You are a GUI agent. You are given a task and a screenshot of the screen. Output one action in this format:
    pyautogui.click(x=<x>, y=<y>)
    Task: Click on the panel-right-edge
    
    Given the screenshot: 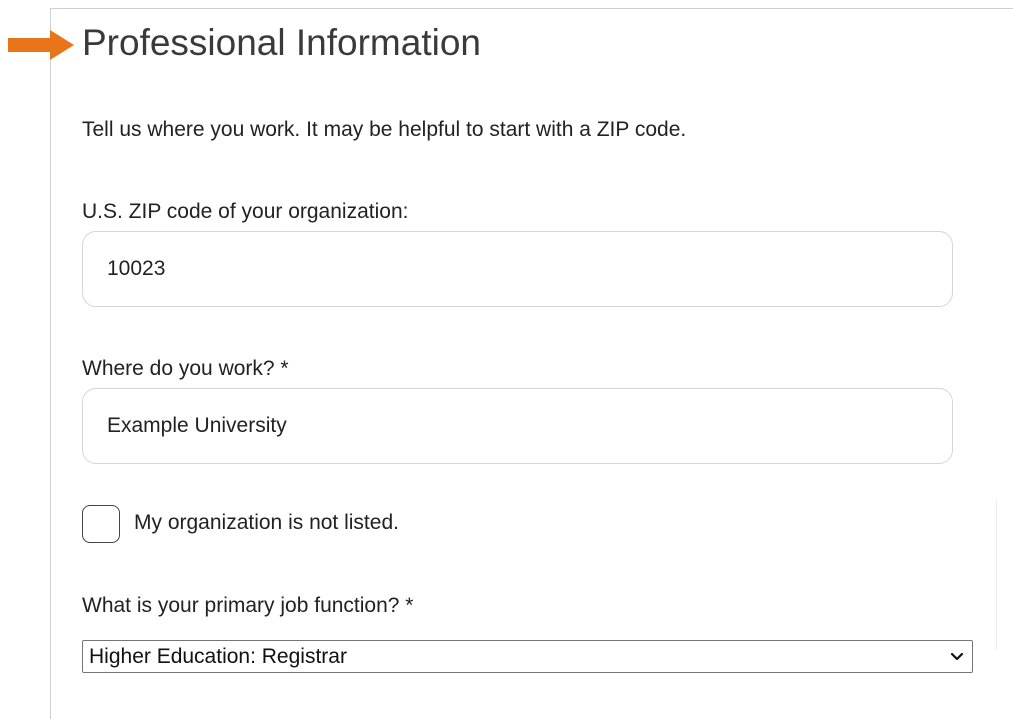 What is the action you would take?
    pyautogui.click(x=996, y=575)
    